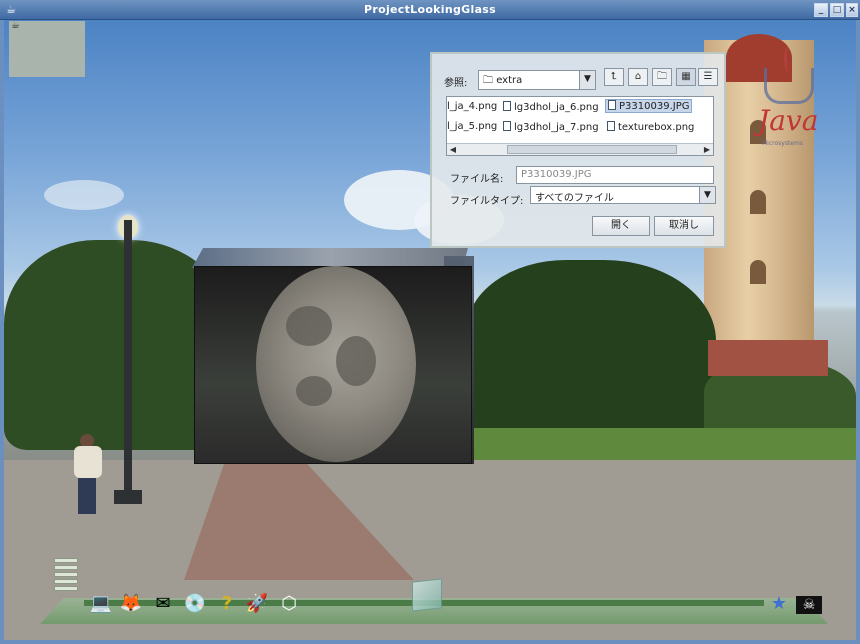  Describe the element at coordinates (779, 604) in the screenshot. I see `star-icon: ★` at that location.